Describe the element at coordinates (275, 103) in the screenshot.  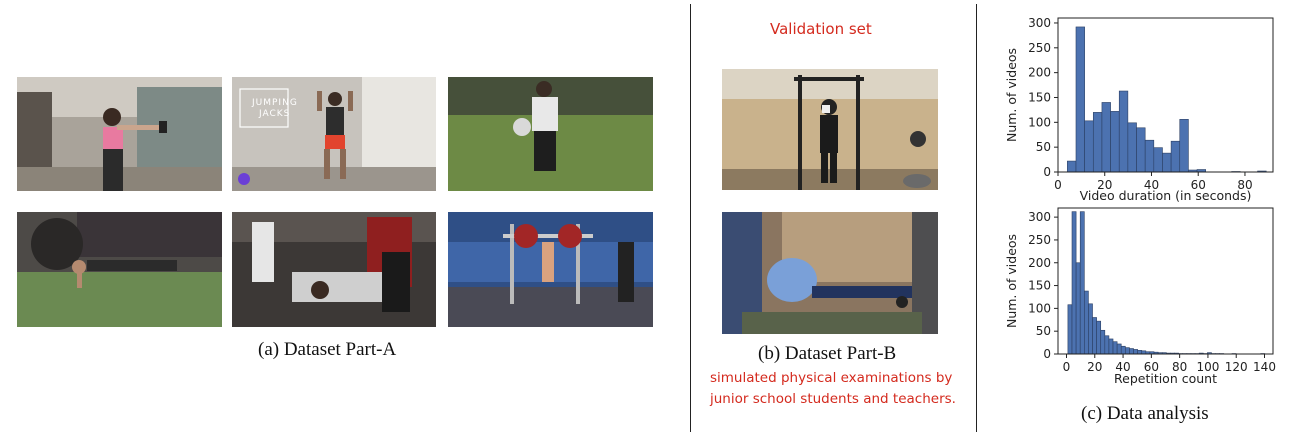
I see `overlay-title-line1: JUMPING` at that location.